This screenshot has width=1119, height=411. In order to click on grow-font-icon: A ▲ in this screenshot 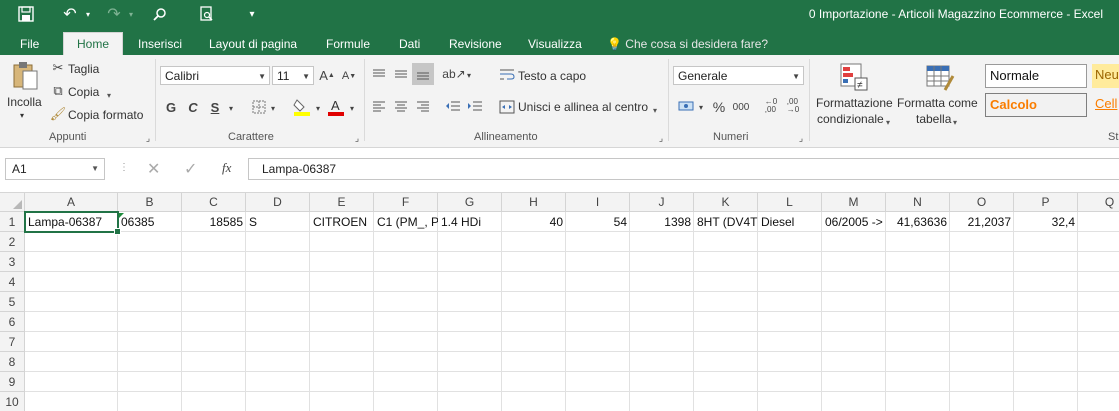, I will do `click(327, 75)`.